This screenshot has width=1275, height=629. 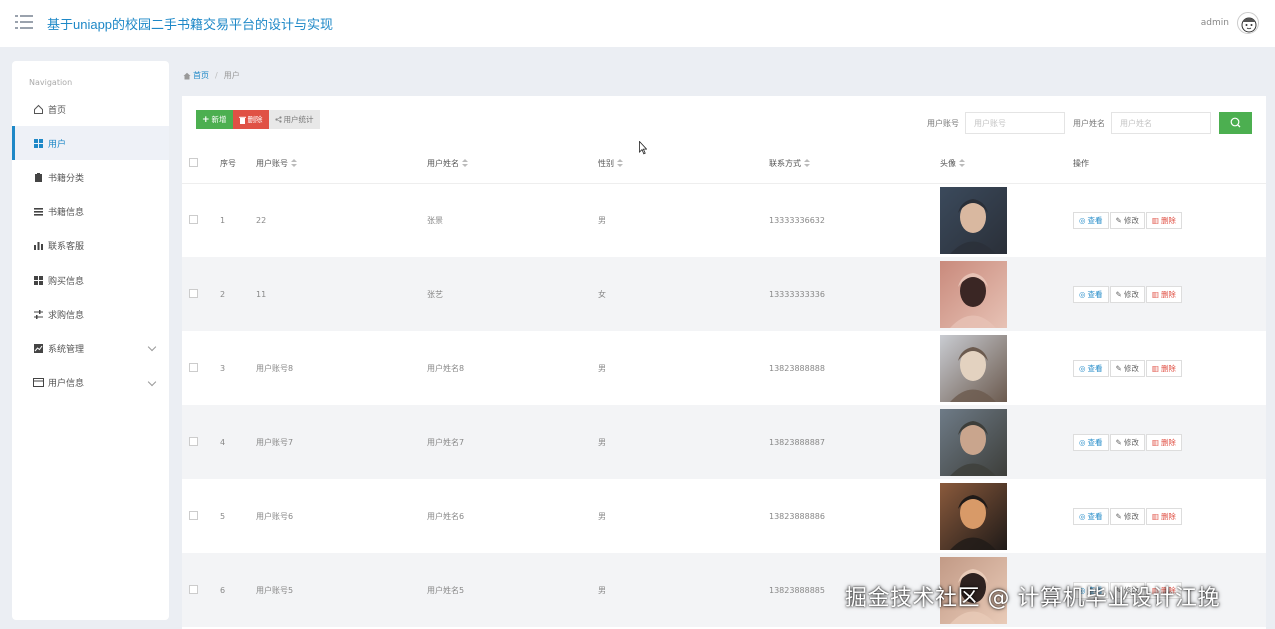 I want to click on column-header-label: 用户账号, so click(x=272, y=163).